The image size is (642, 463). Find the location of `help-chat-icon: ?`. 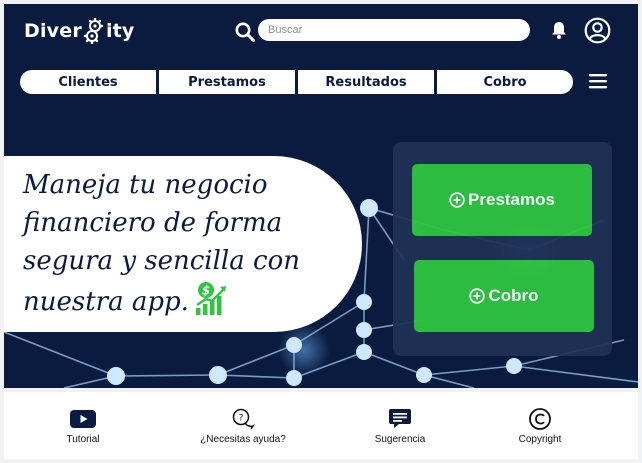

help-chat-icon: ? is located at coordinates (244, 419).